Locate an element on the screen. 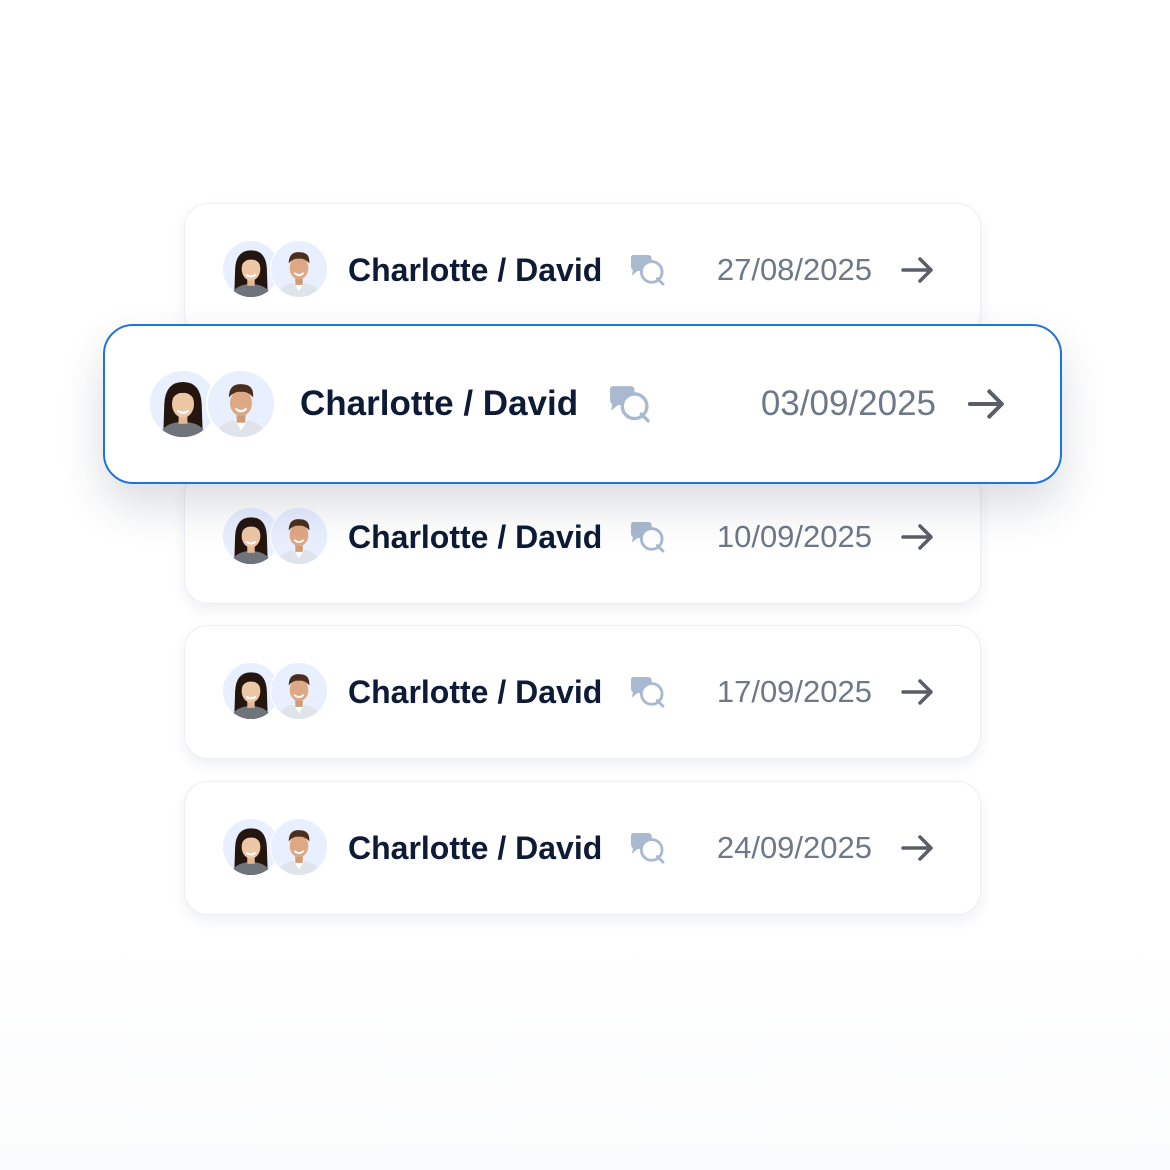 This screenshot has height=1170, width=1170. session-card: Charlotte / David 10/09/2025 is located at coordinates (582, 537).